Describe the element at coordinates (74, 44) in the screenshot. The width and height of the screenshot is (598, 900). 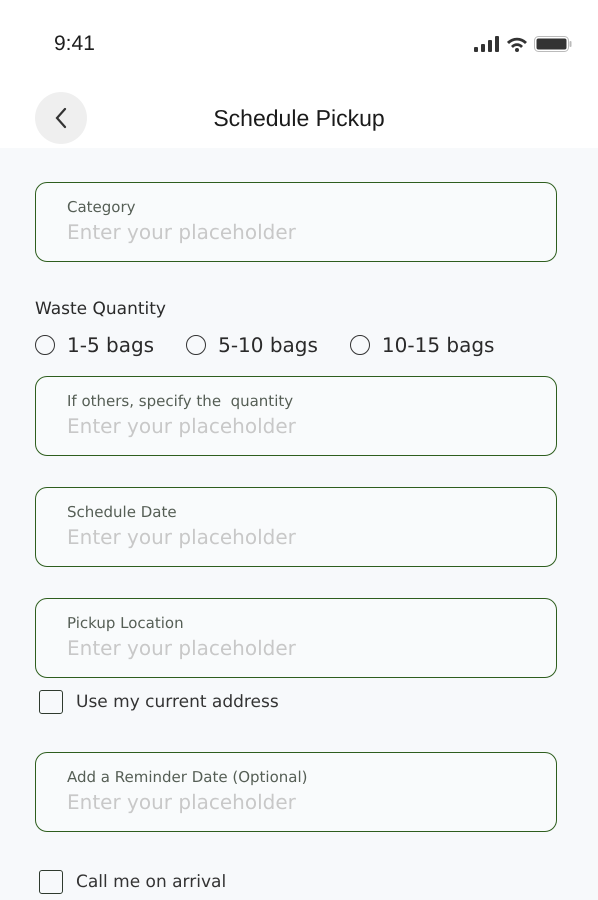
I see `status-time: 9:41` at that location.